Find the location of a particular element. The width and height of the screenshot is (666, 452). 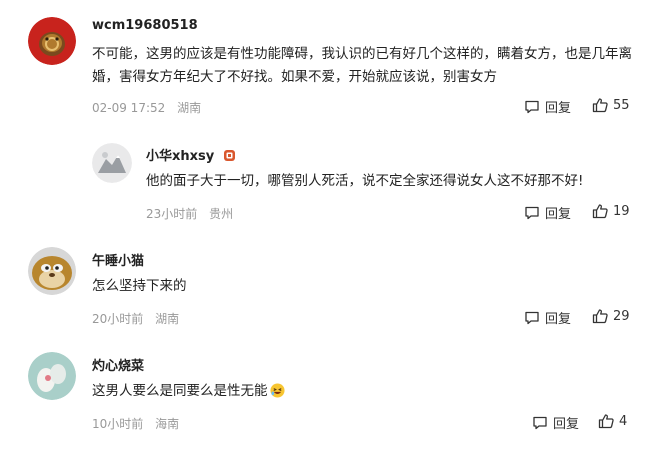

like-count: 55 is located at coordinates (621, 105).